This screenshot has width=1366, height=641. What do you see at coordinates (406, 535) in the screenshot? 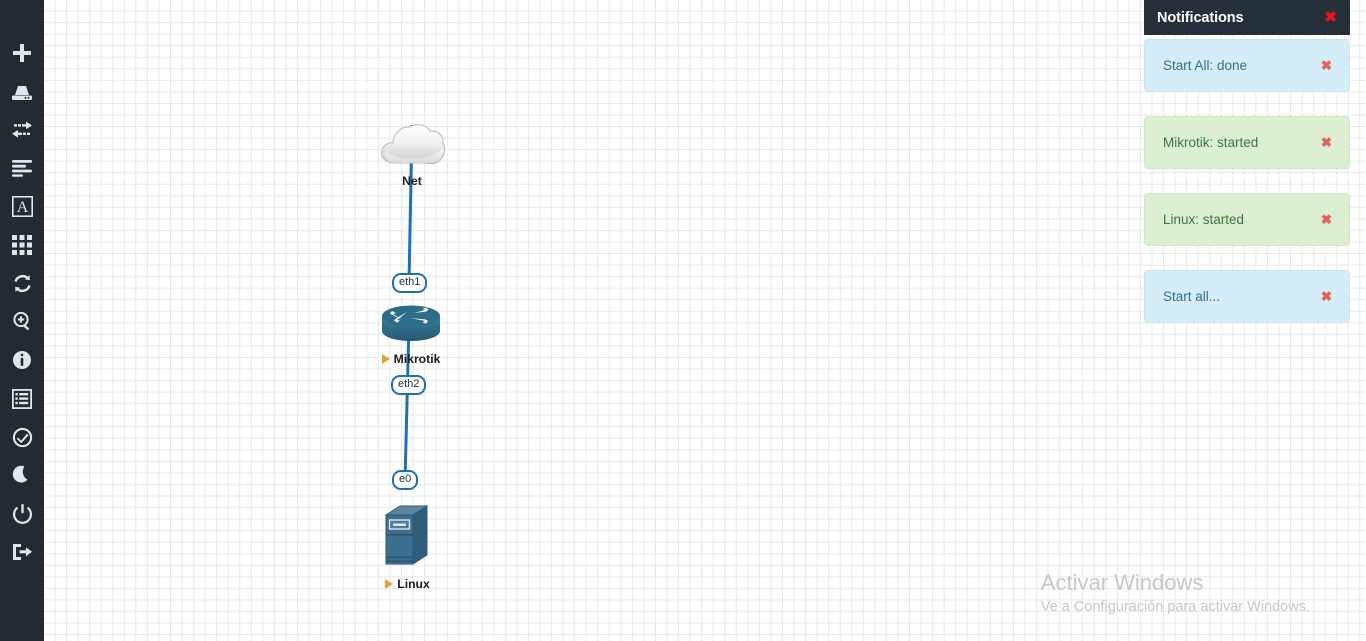
I see `server-icon` at bounding box center [406, 535].